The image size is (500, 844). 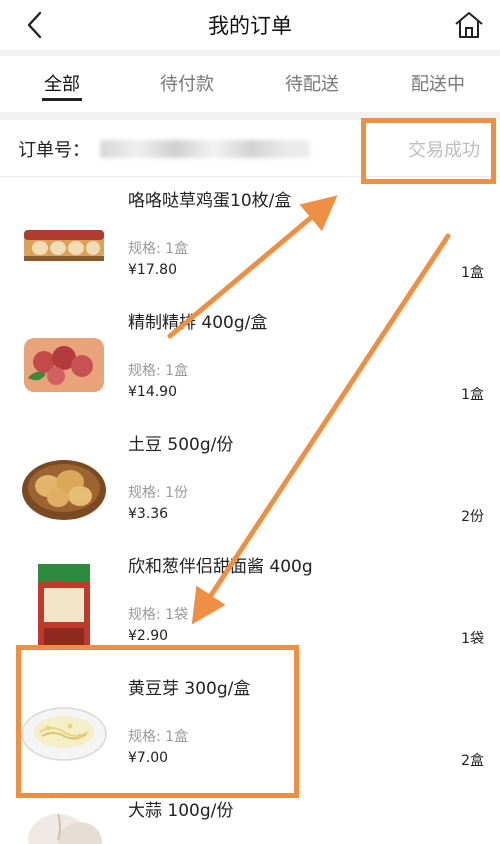 What do you see at coordinates (205, 149) in the screenshot?
I see `order-number-redacted` at bounding box center [205, 149].